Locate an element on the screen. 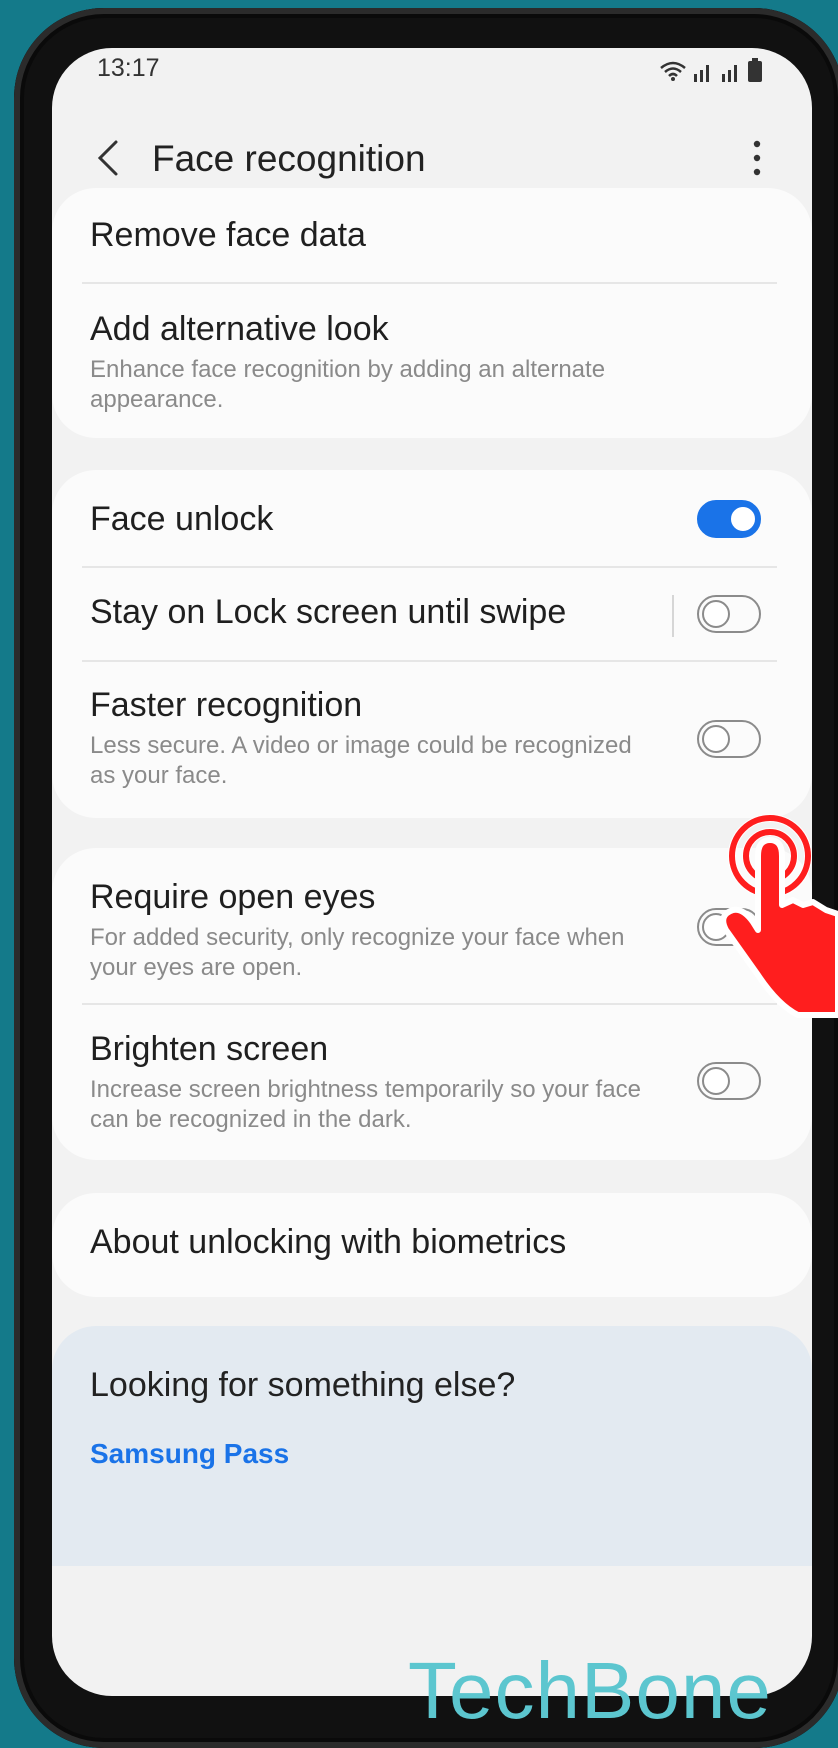  more-vert-icon is located at coordinates (757, 158).